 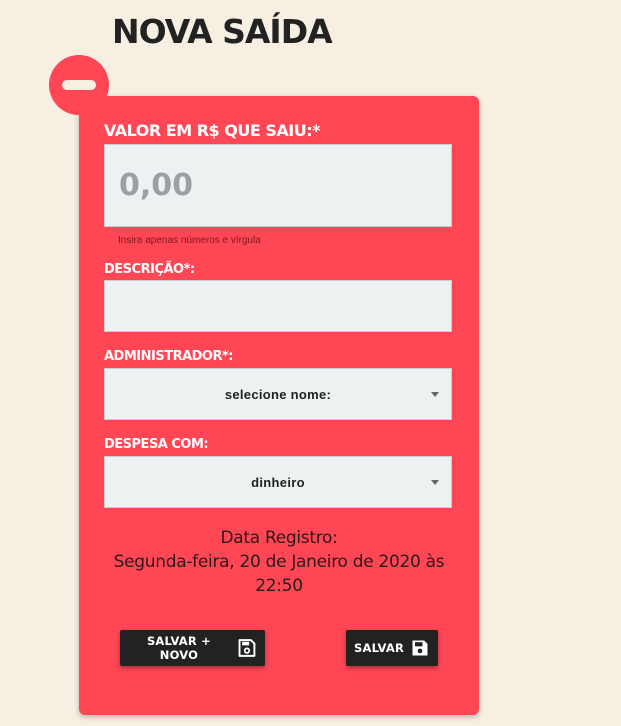 I want to click on despesa-label: DESPESA COM:, so click(x=156, y=444).